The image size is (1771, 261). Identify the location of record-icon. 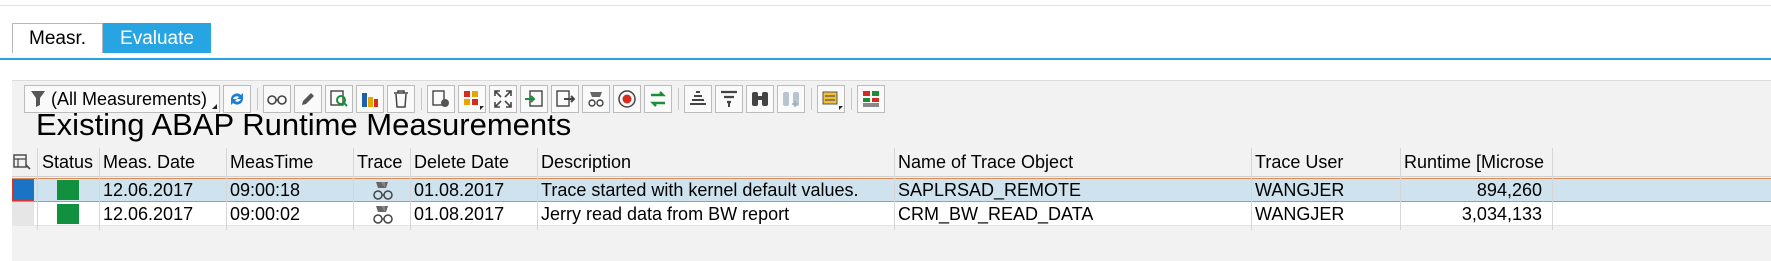
(627, 99).